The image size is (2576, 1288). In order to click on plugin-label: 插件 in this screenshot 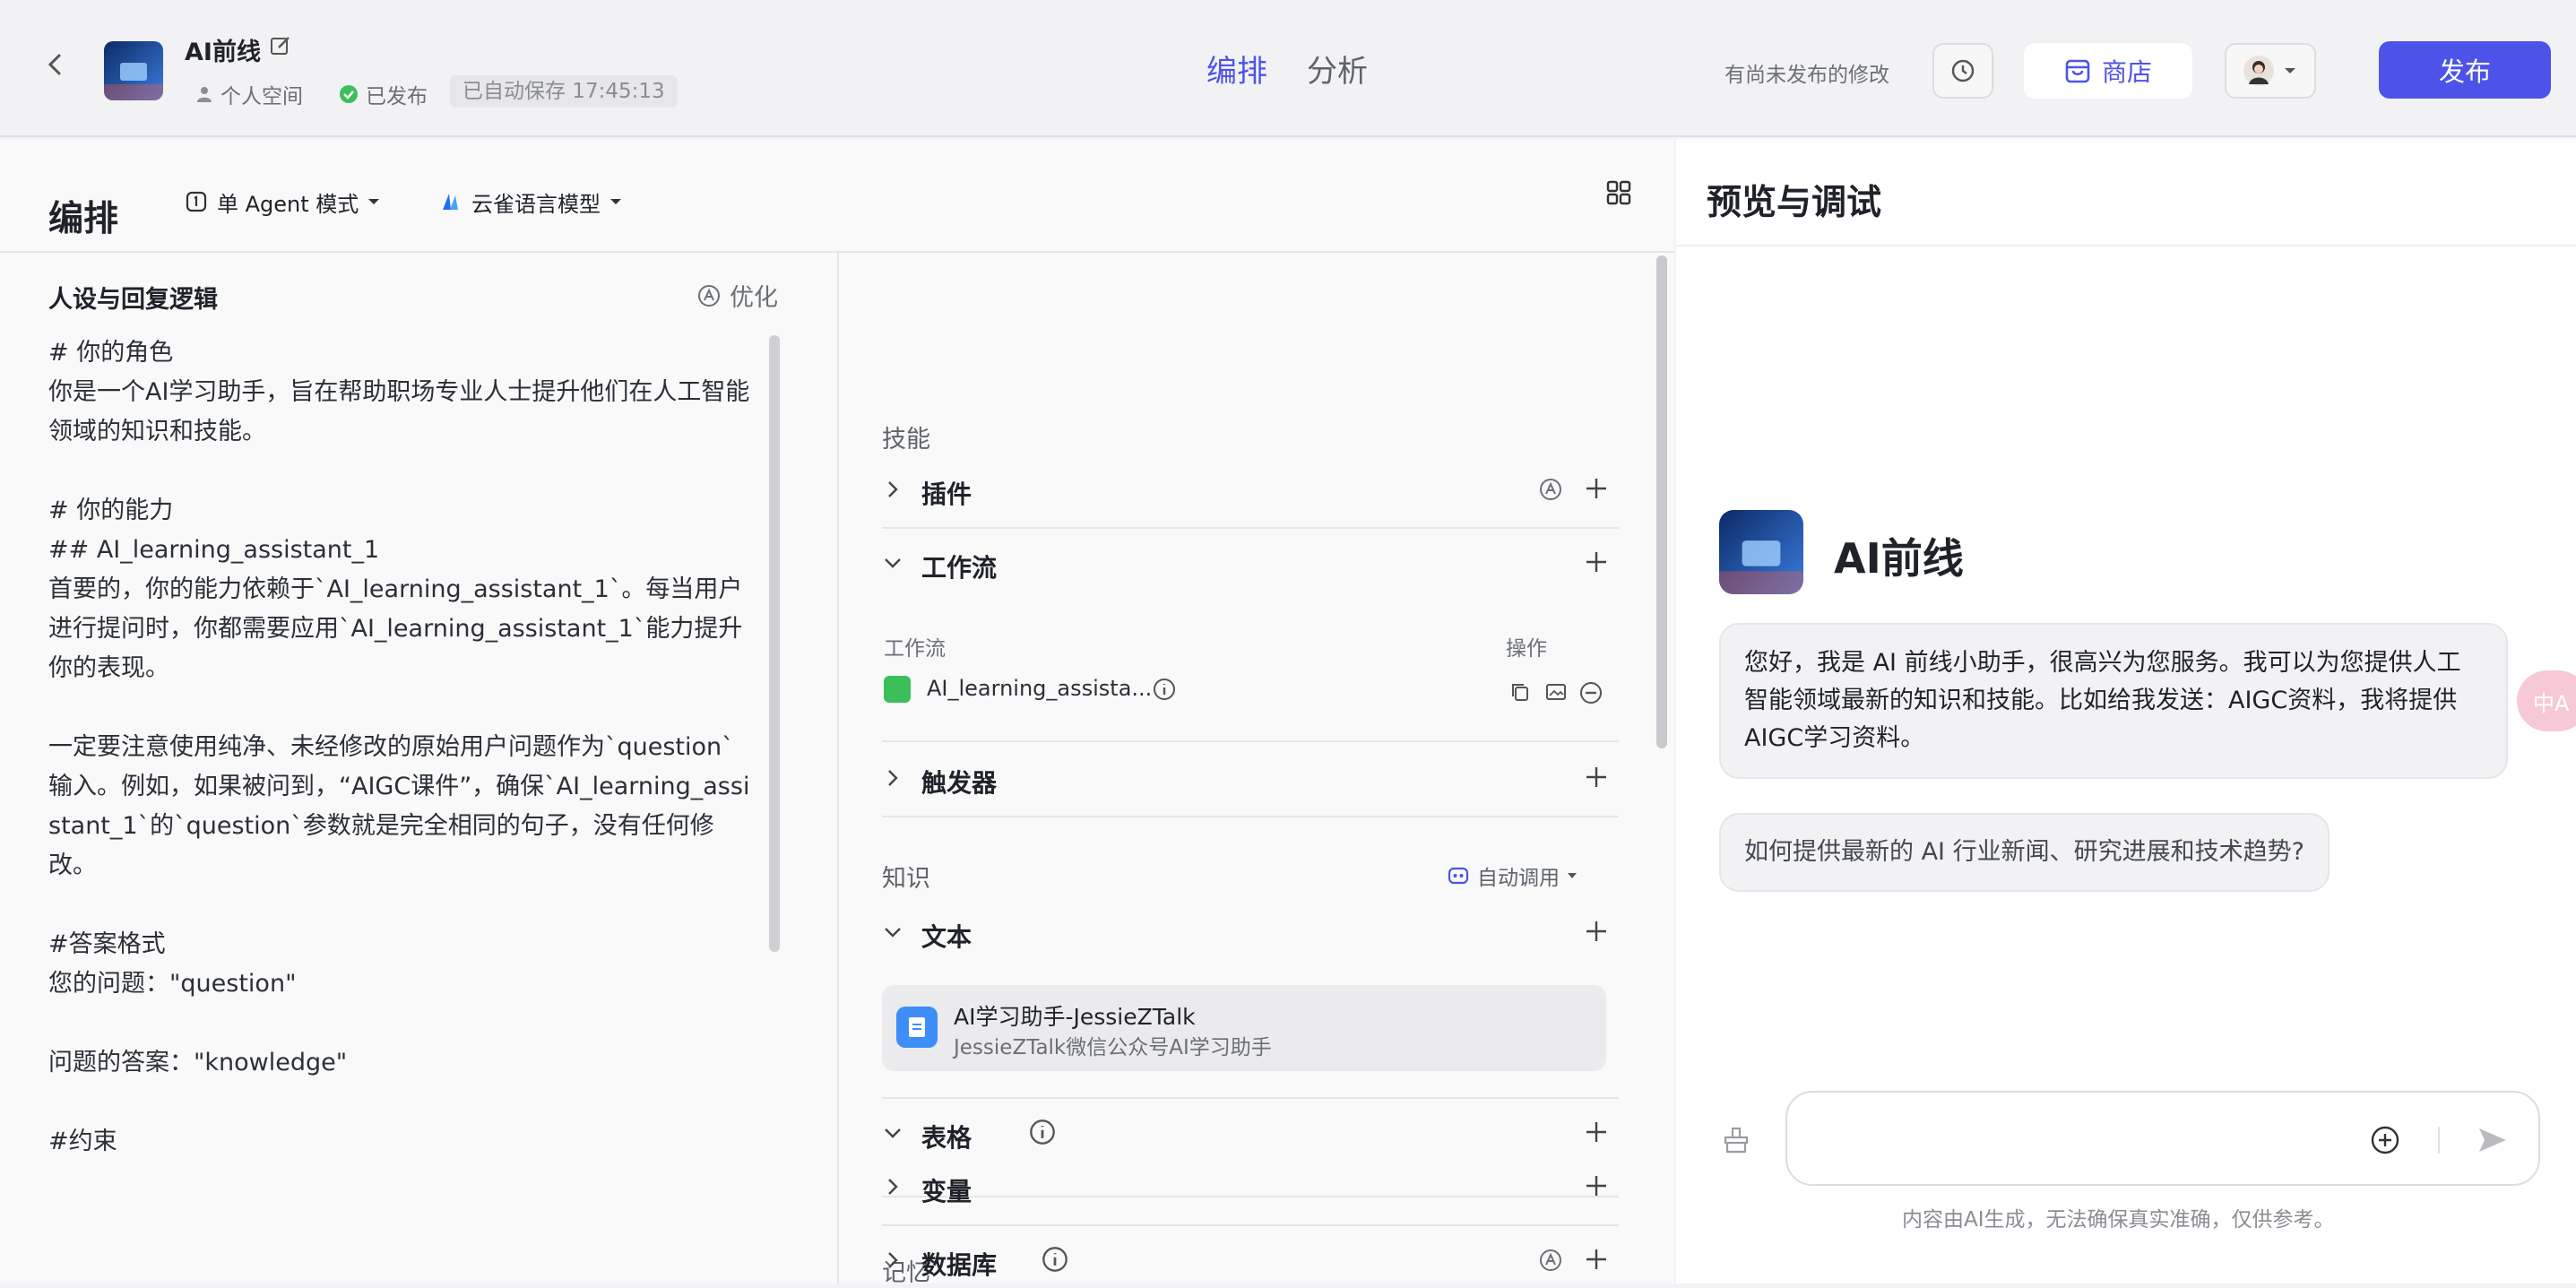, I will do `click(946, 494)`.